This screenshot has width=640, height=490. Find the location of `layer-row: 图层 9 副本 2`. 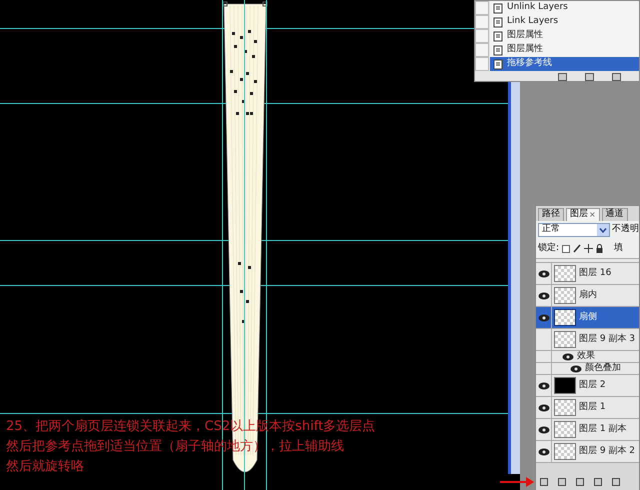

layer-row: 图层 9 副本 2 is located at coordinates (587, 452).